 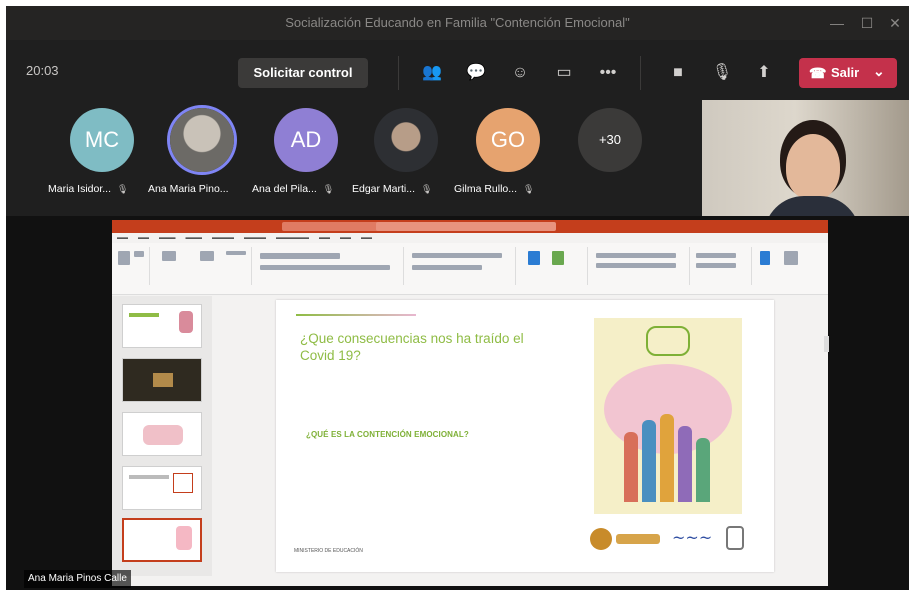 I want to click on participant-tile: AD Ana del Pila... 🎙, so click(x=303, y=158).